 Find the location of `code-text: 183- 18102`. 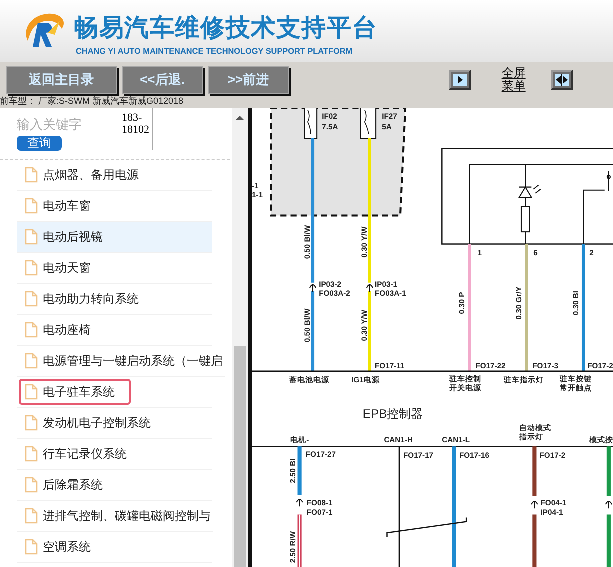

code-text: 183- 18102 is located at coordinates (137, 129).